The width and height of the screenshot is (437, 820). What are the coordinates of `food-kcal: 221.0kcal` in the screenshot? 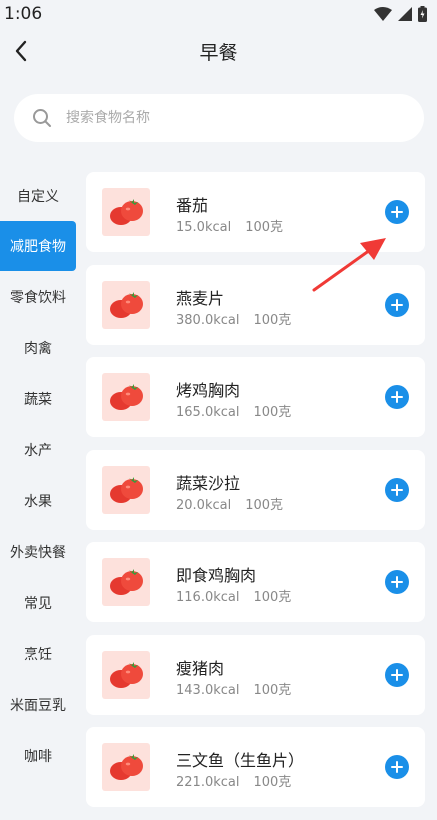 It's located at (208, 782).